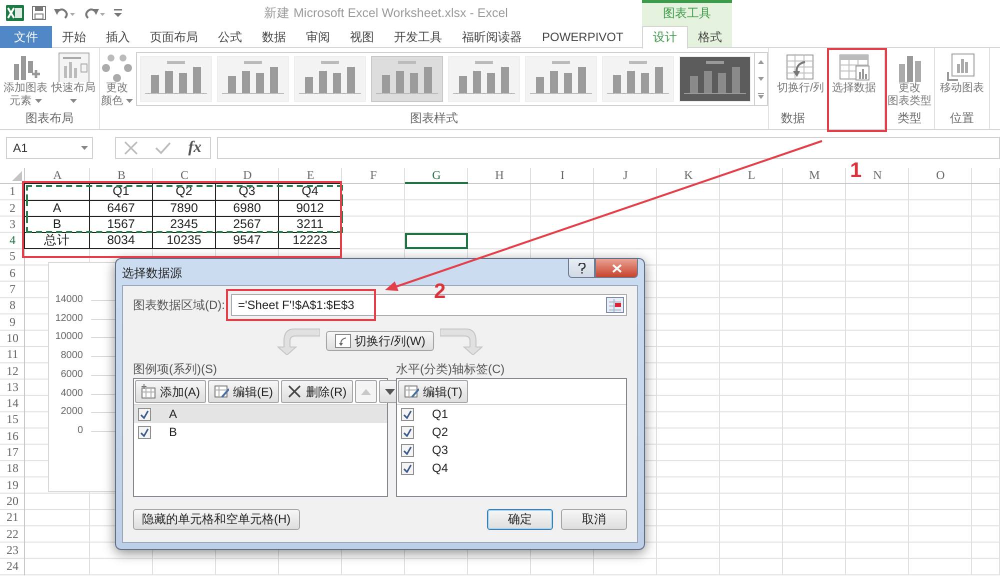 The width and height of the screenshot is (1000, 579). I want to click on chart-style-thumbnail, so click(407, 79).